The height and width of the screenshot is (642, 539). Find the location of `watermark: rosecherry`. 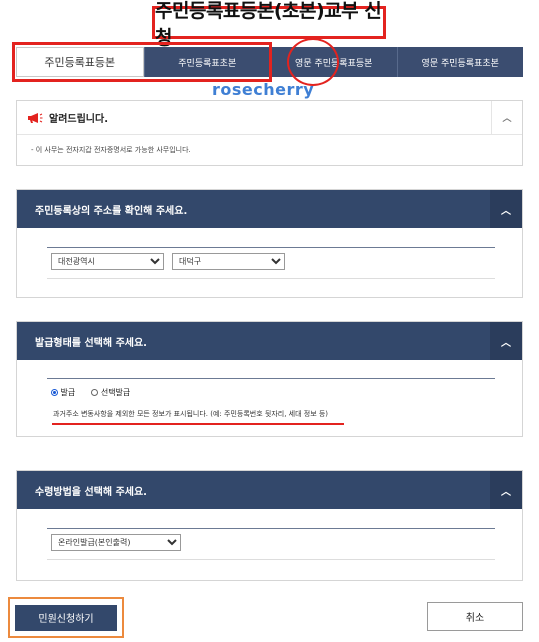

watermark: rosecherry is located at coordinates (263, 89).